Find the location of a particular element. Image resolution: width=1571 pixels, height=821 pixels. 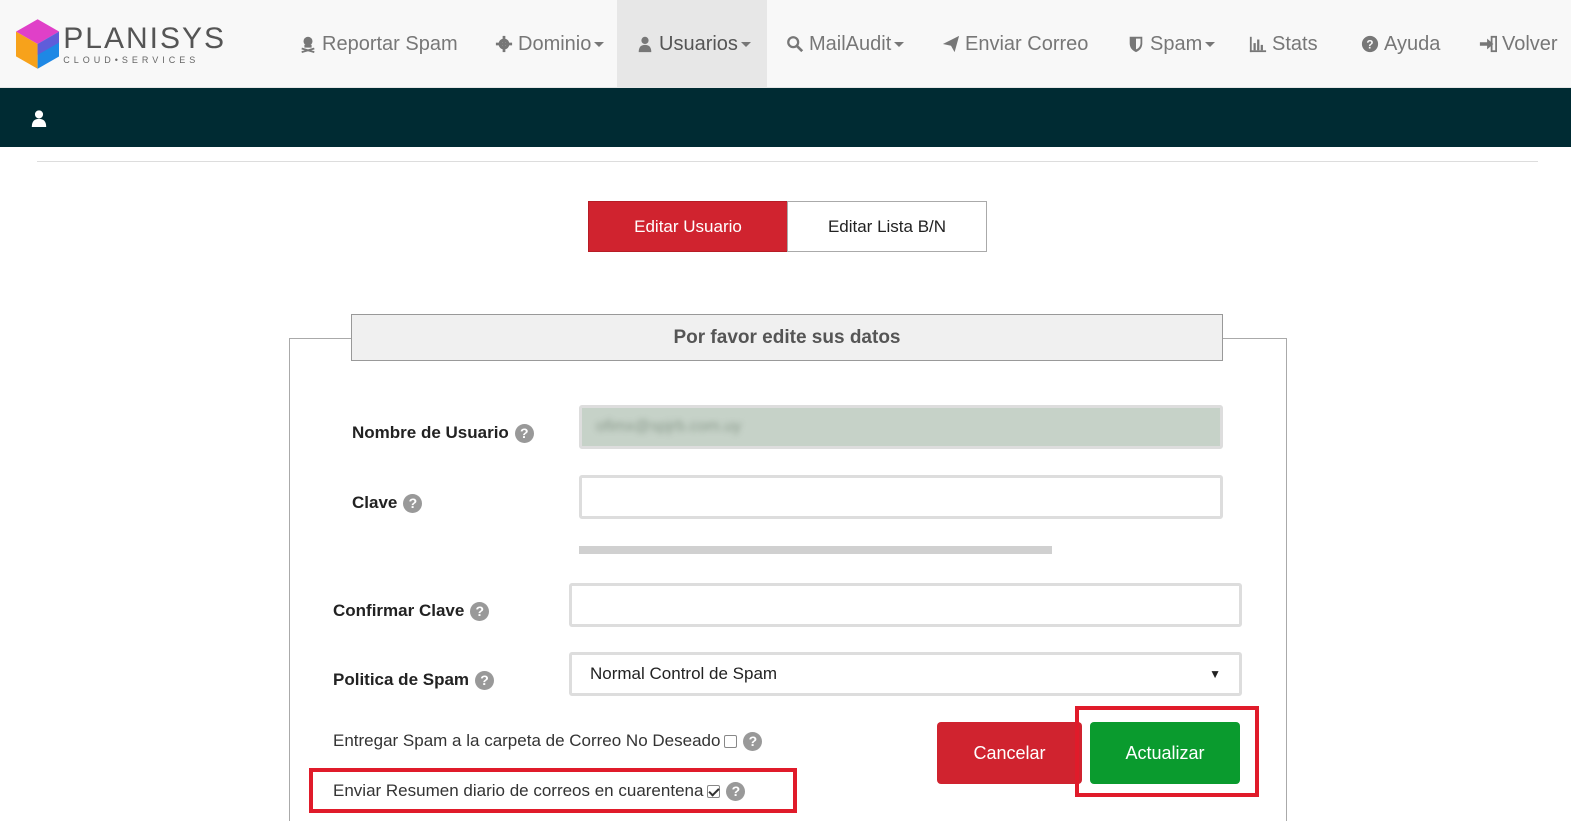

nav-label: Enviar Correo is located at coordinates (1027, 43).